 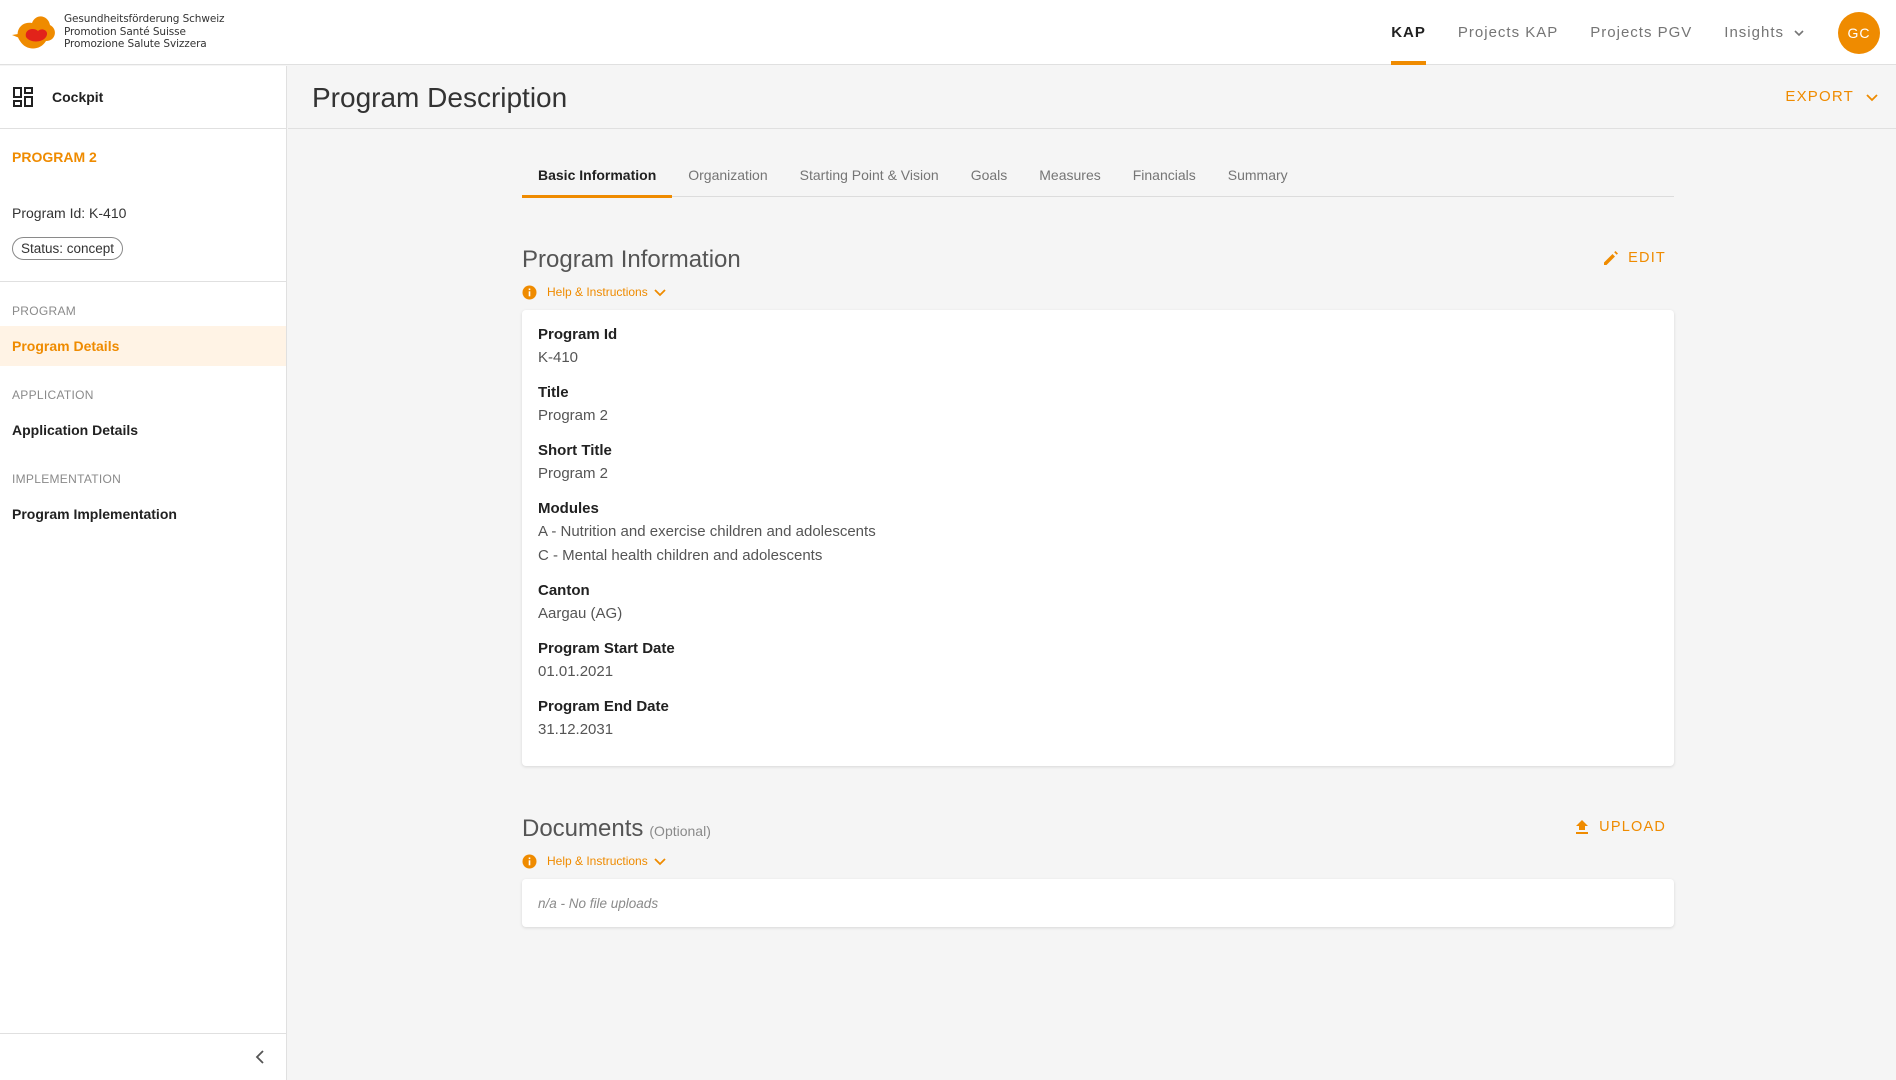 I want to click on sidebar-item-application-details: Application Details, so click(x=143, y=430).